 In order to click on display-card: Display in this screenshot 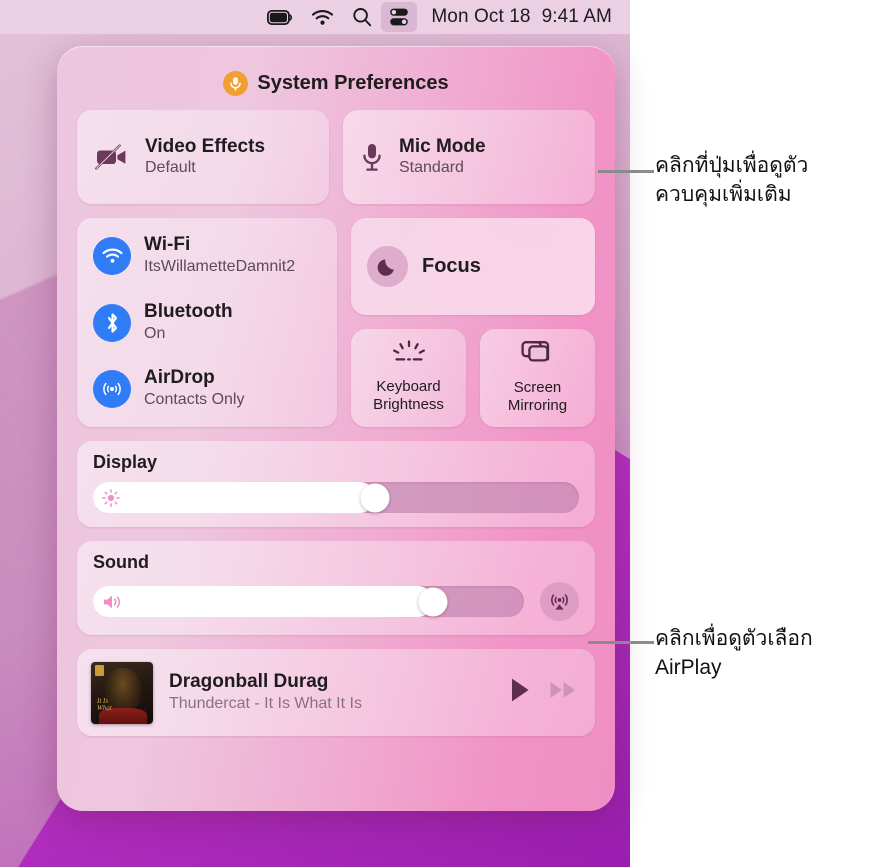, I will do `click(336, 484)`.